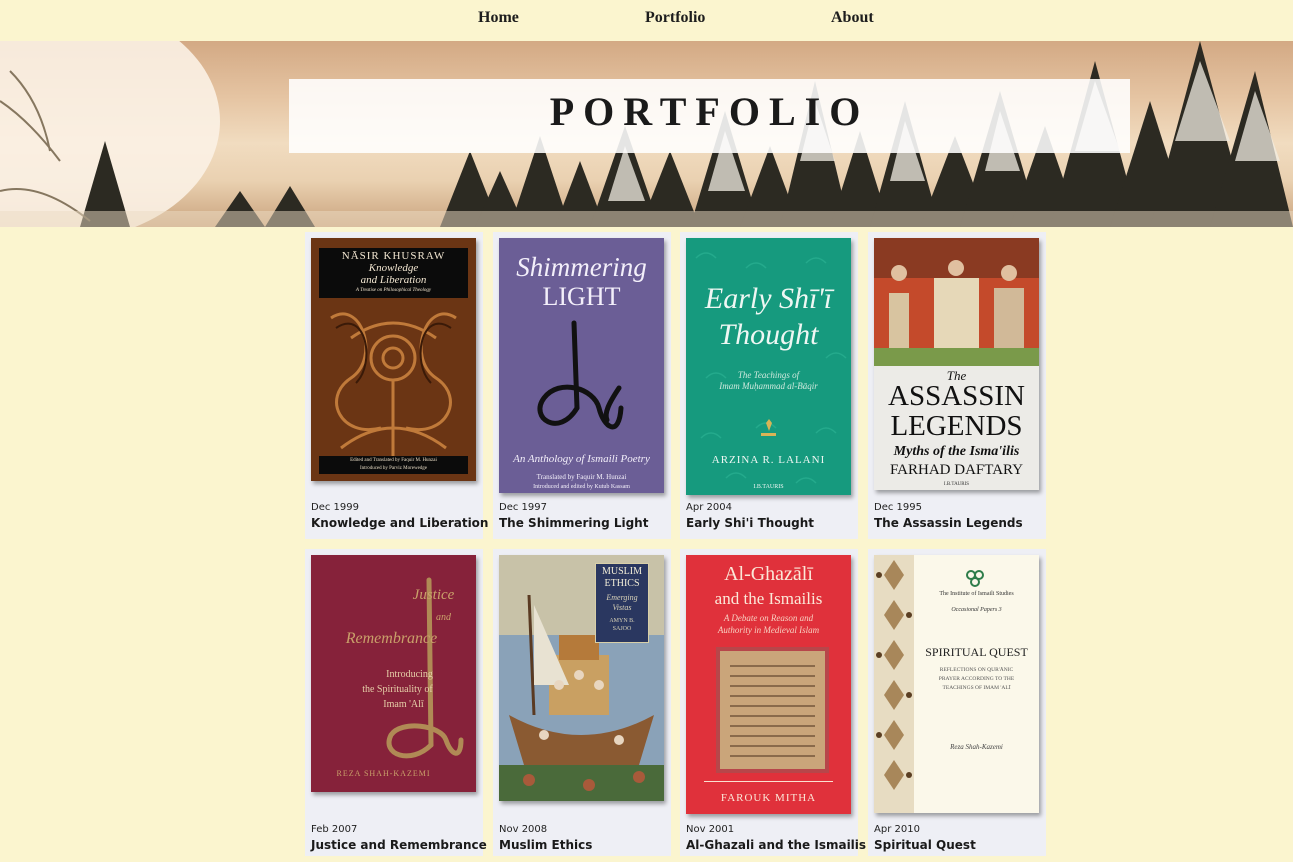 The height and width of the screenshot is (862, 1293). What do you see at coordinates (898, 507) in the screenshot?
I see `book-date: Dec 1995` at bounding box center [898, 507].